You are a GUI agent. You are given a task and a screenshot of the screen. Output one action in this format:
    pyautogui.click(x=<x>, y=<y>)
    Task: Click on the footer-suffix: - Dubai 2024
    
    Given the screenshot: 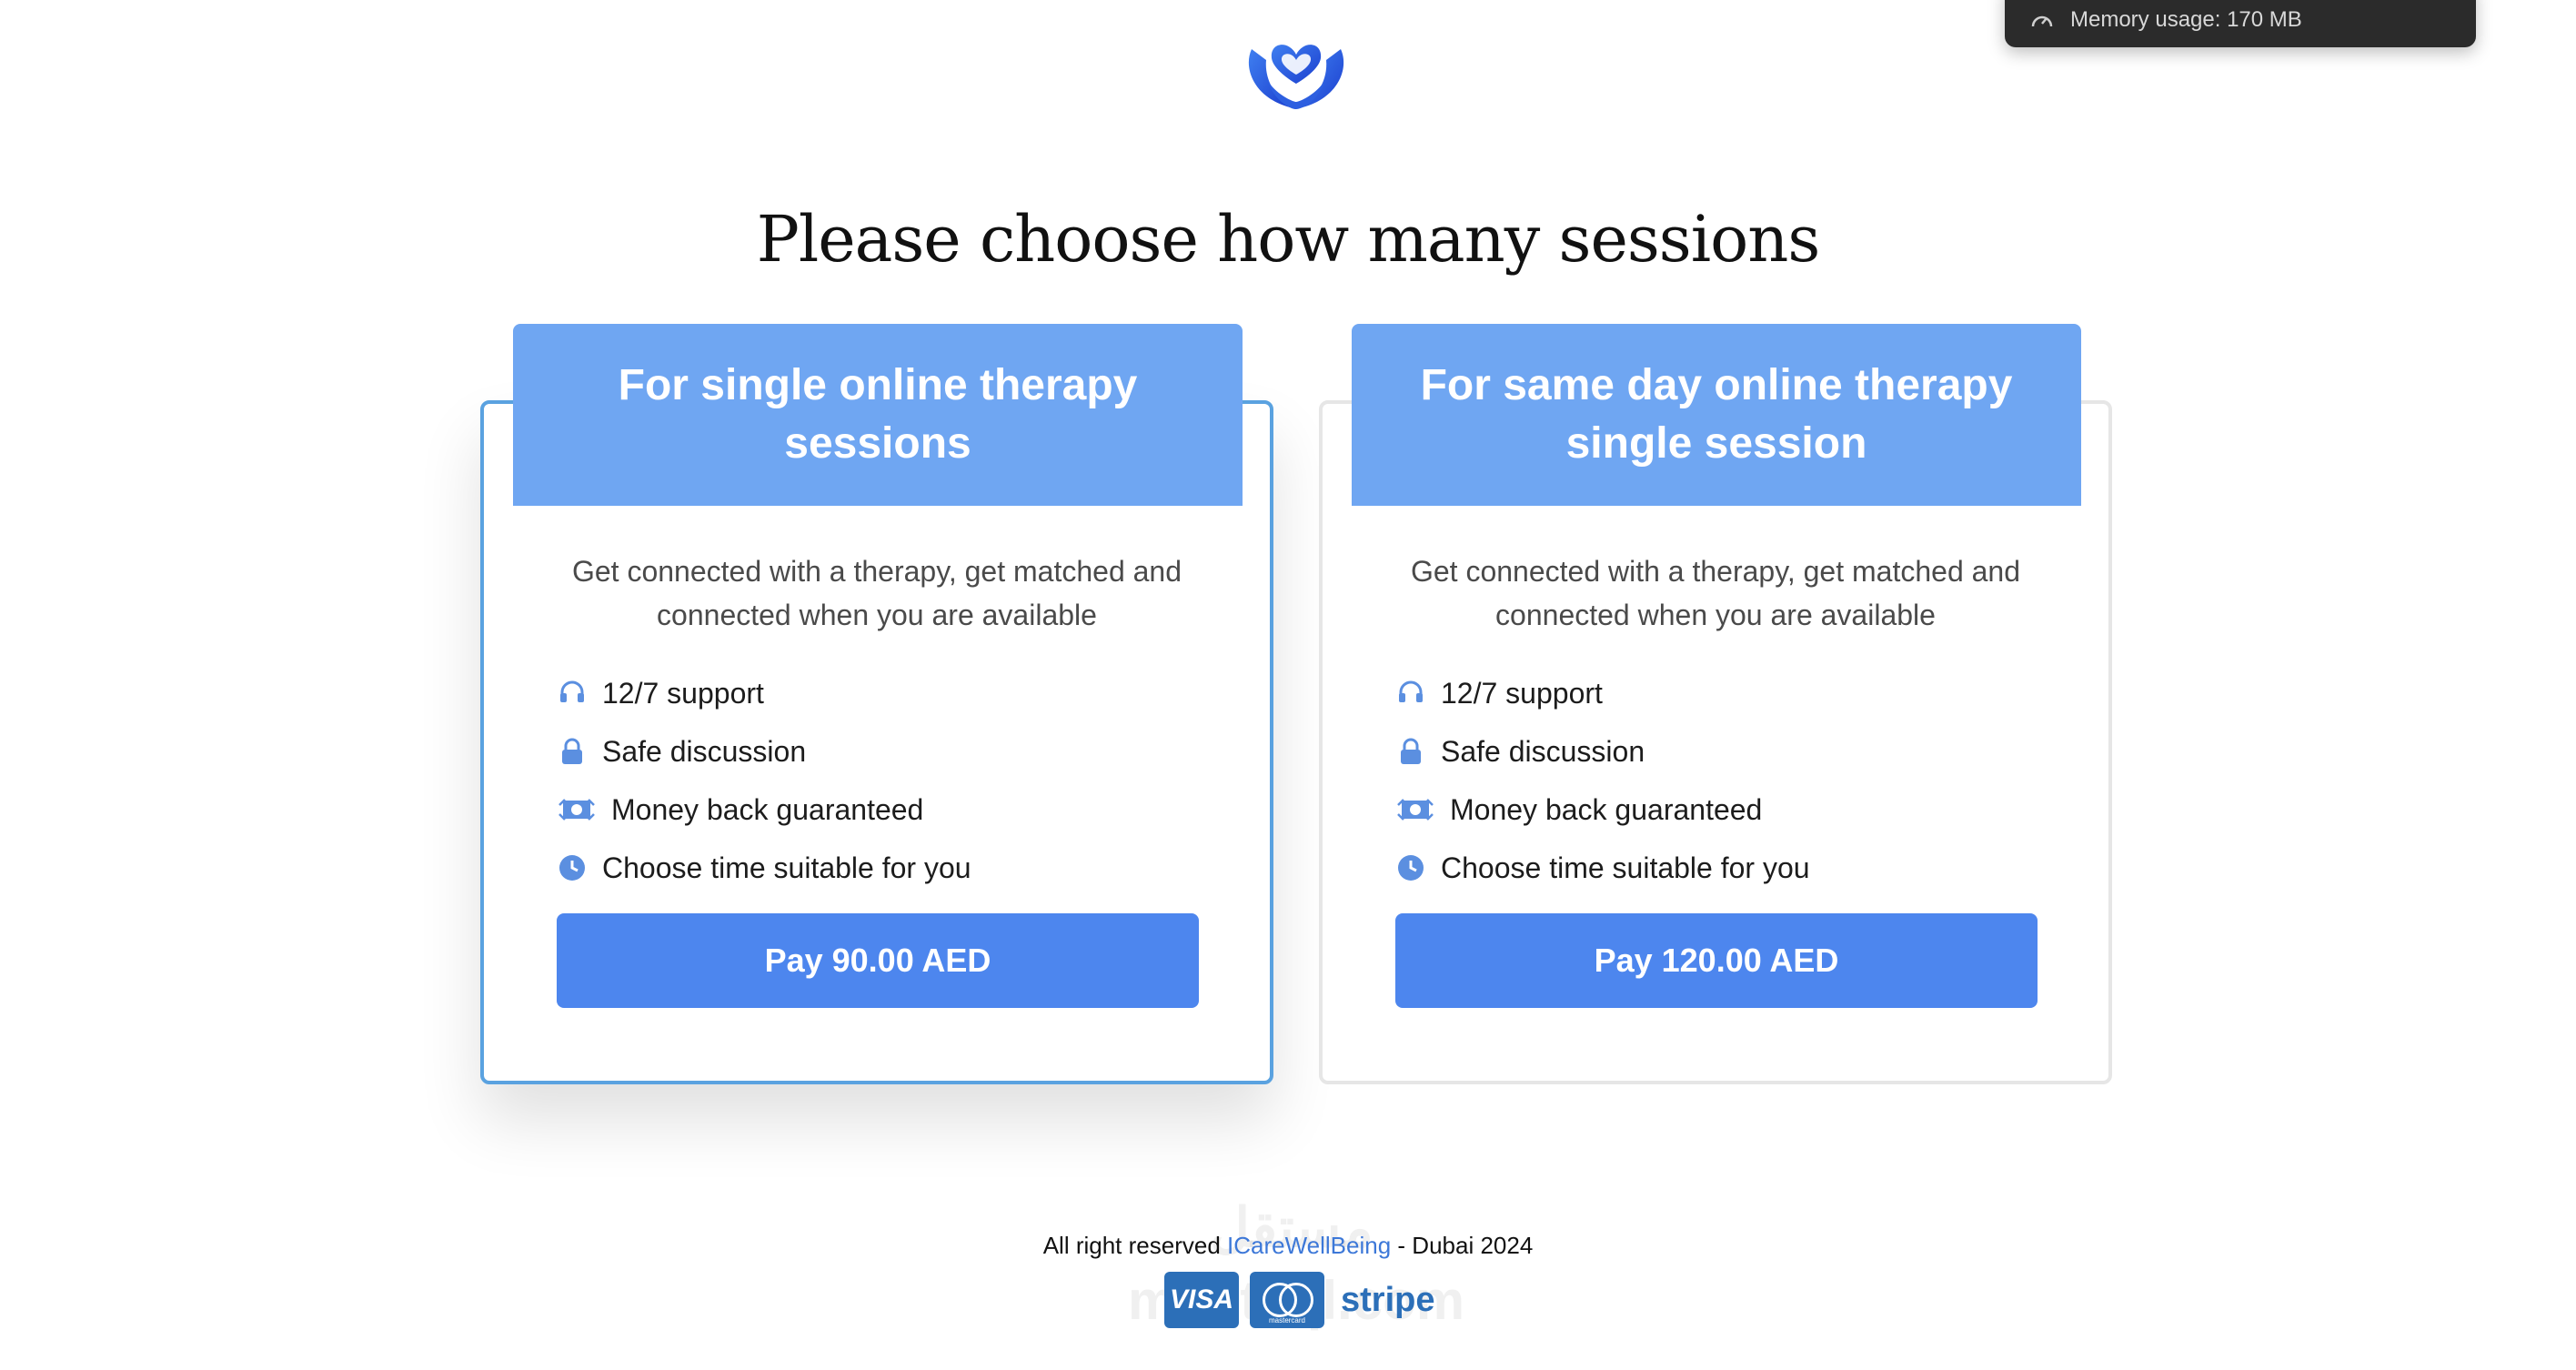 What is the action you would take?
    pyautogui.click(x=1462, y=1245)
    